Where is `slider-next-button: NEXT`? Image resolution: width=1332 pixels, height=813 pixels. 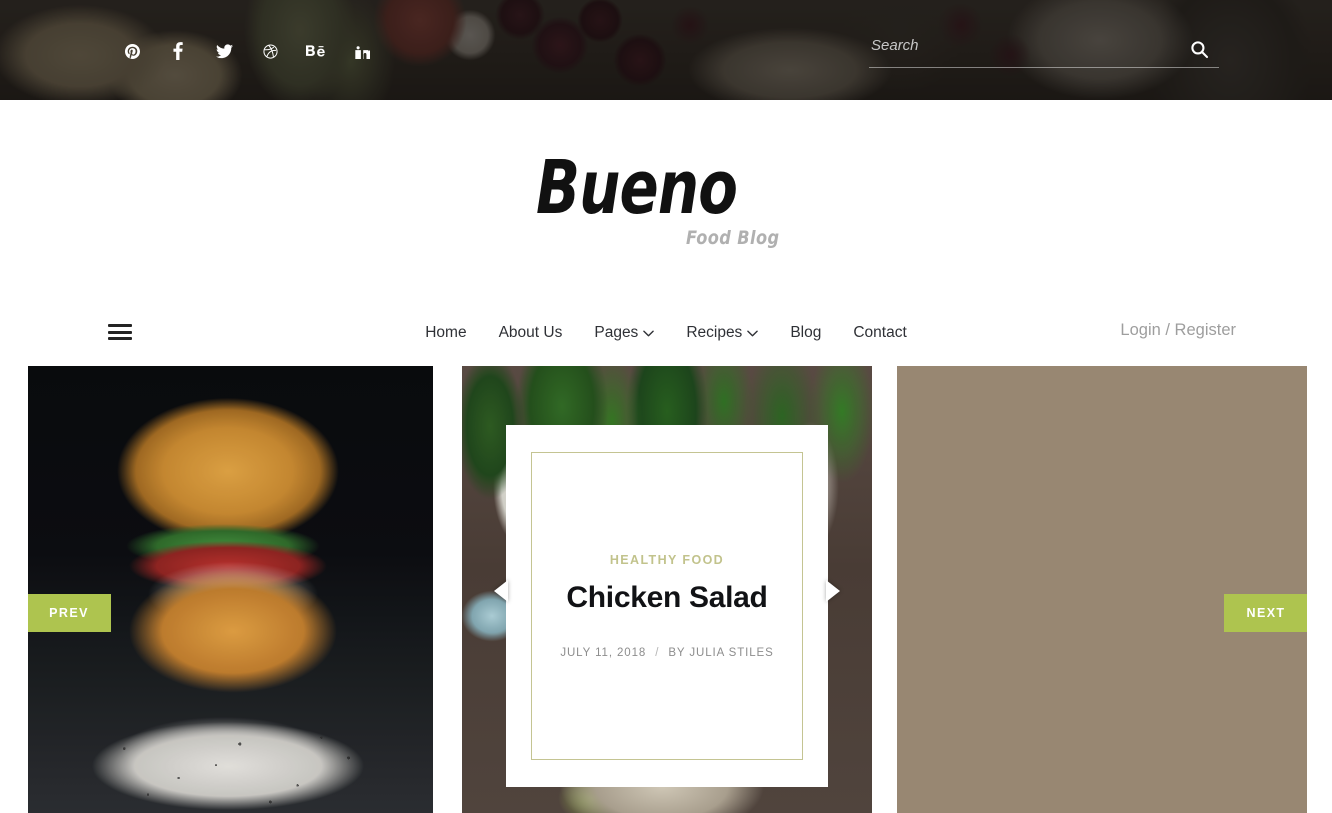
slider-next-button: NEXT is located at coordinates (1265, 613).